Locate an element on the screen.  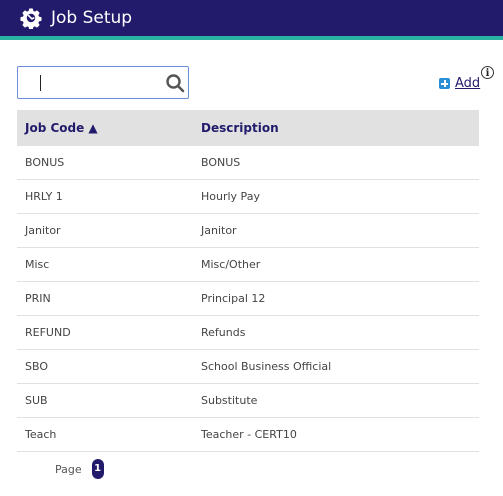
table-header: Job Code ▲ Description is located at coordinates (248, 128).